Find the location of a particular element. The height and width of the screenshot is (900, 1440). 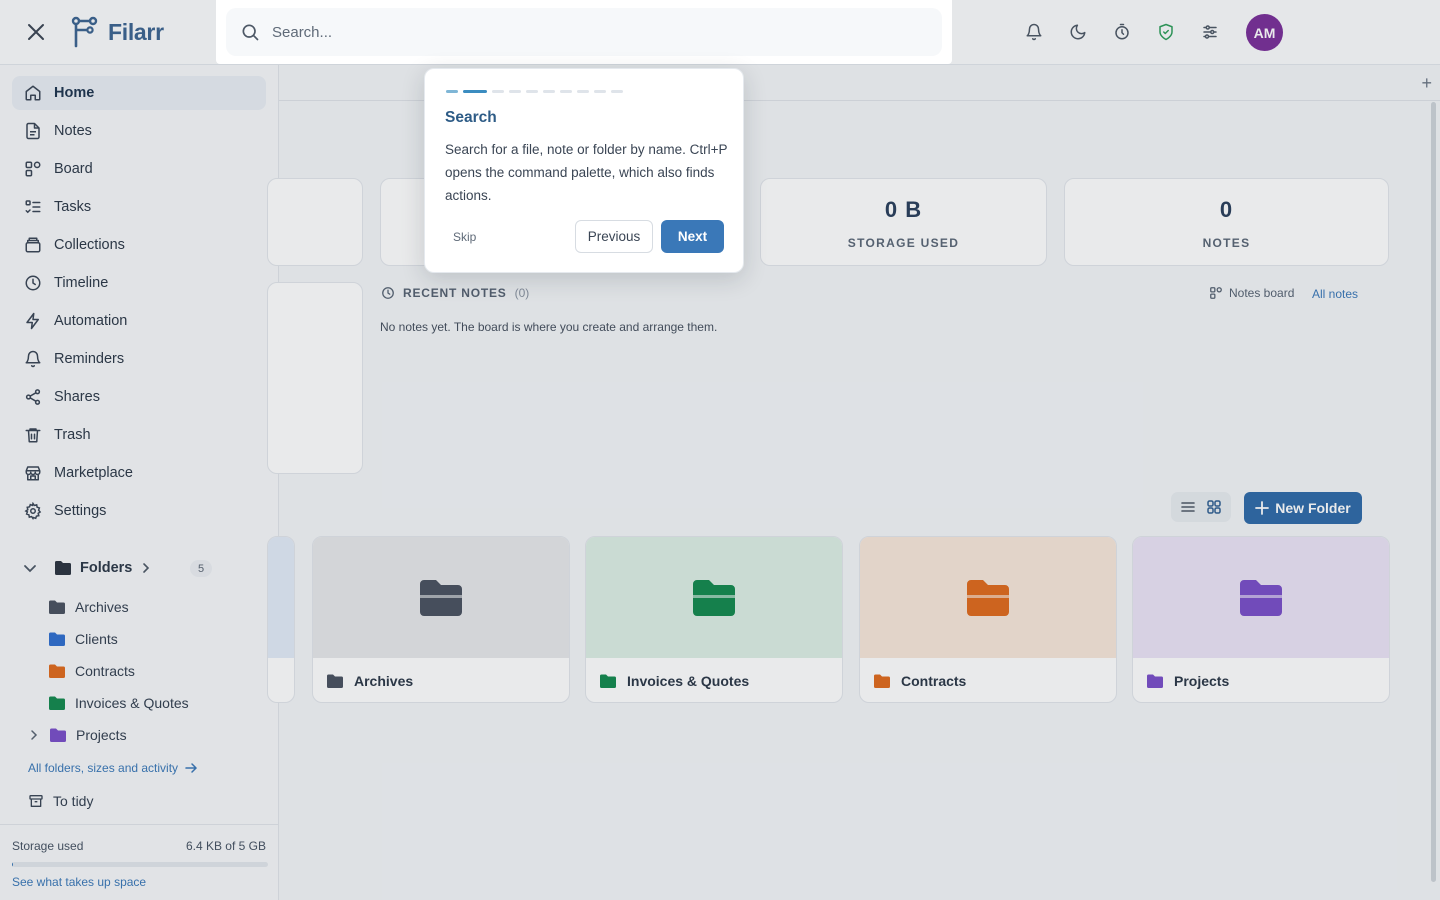

tour-previous-button: Previous is located at coordinates (614, 236).